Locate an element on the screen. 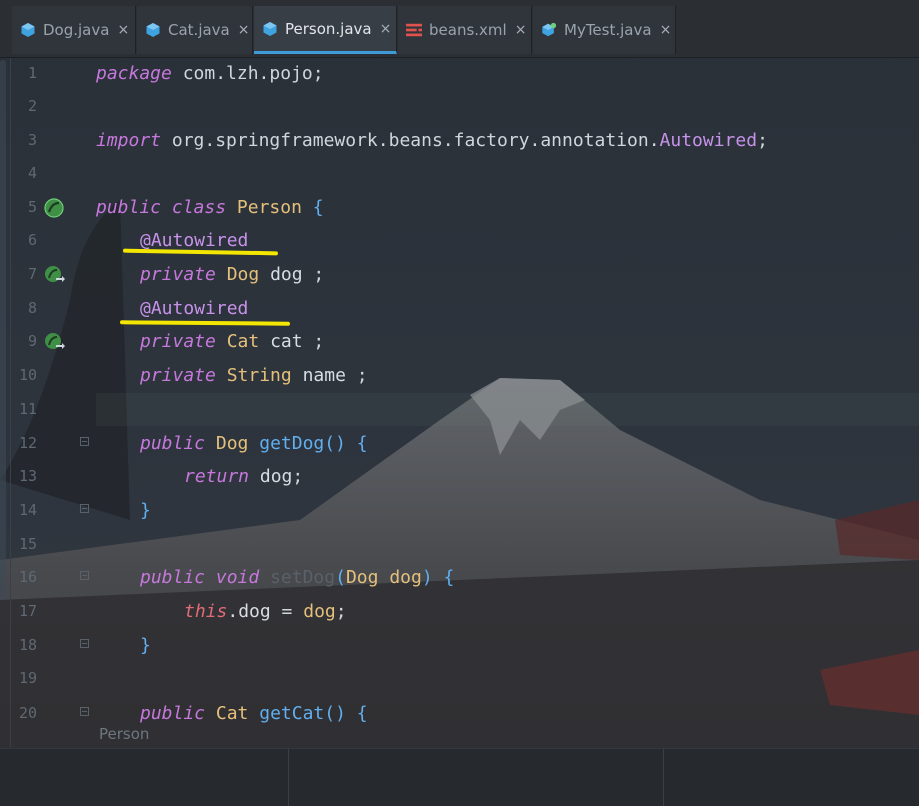 The image size is (919, 806). tab-mytest-java: MyTest.java × is located at coordinates (604, 30).